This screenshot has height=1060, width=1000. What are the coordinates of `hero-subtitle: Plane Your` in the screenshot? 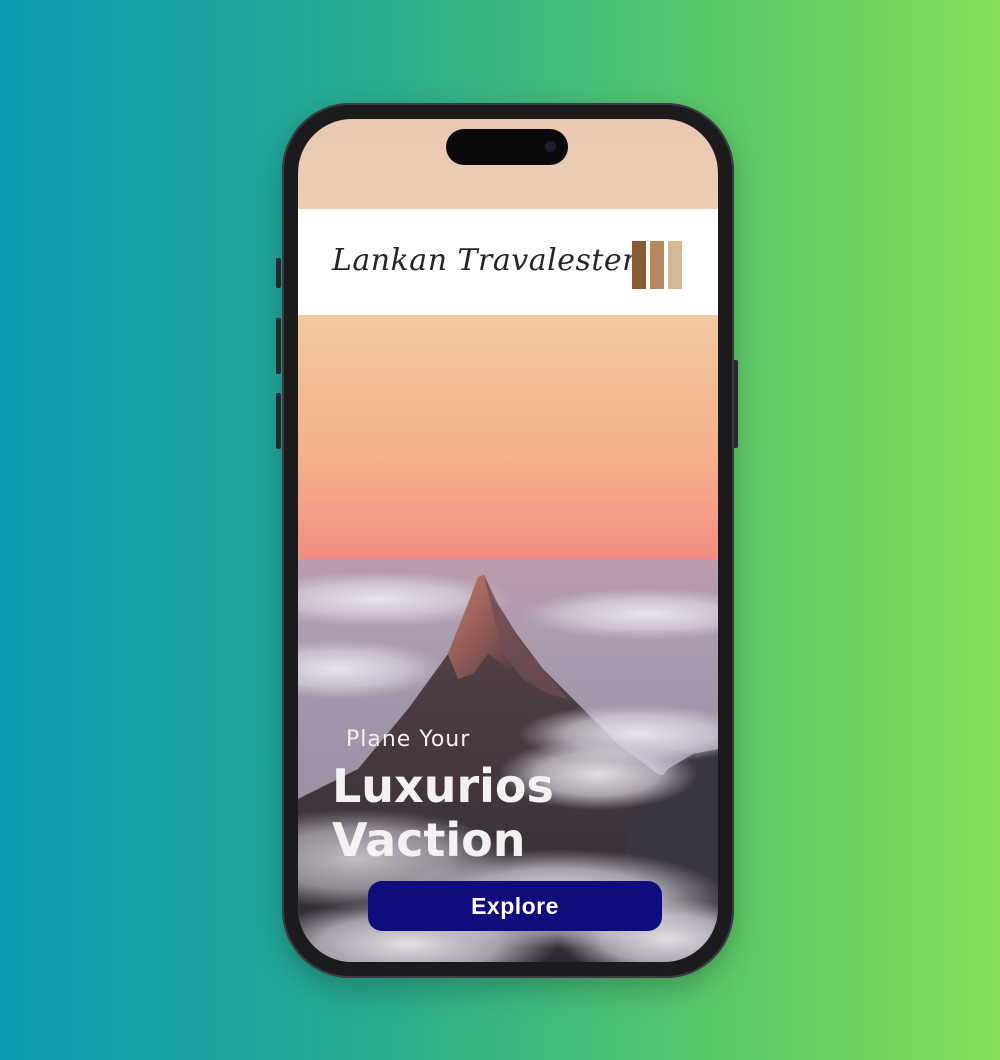 It's located at (408, 739).